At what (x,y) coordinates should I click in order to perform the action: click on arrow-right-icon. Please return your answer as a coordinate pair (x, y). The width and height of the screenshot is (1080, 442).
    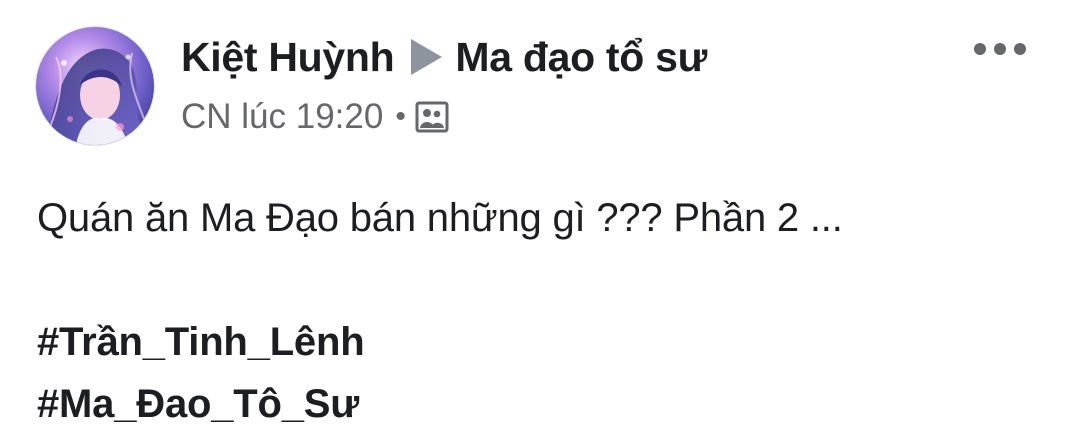
    Looking at the image, I should click on (427, 57).